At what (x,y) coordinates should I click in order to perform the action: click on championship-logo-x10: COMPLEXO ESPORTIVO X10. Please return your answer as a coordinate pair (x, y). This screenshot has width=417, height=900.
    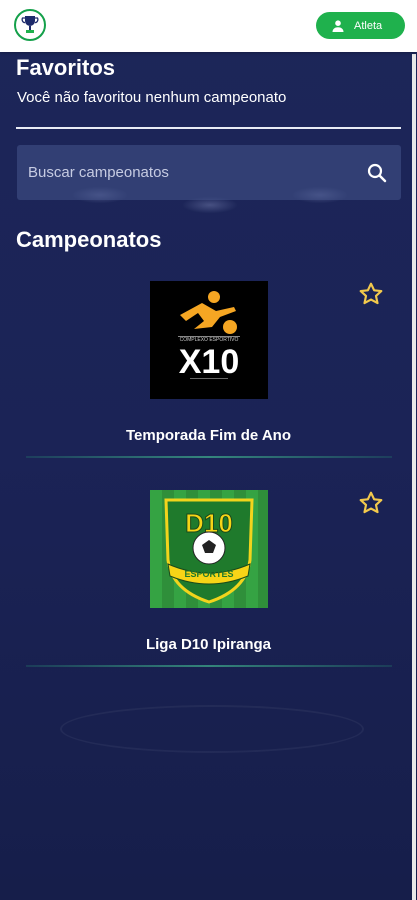
    Looking at the image, I should click on (209, 340).